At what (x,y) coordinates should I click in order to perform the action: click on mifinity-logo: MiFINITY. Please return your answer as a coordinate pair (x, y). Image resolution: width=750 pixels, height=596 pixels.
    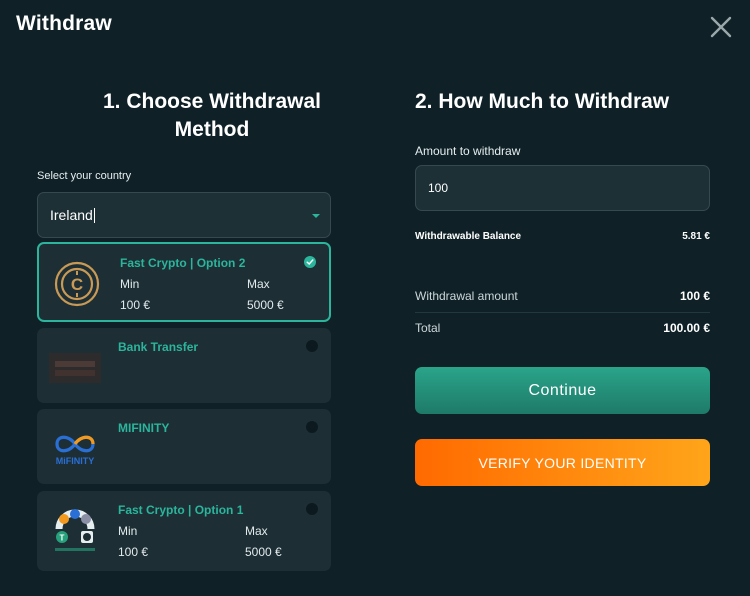
    Looking at the image, I should click on (75, 449).